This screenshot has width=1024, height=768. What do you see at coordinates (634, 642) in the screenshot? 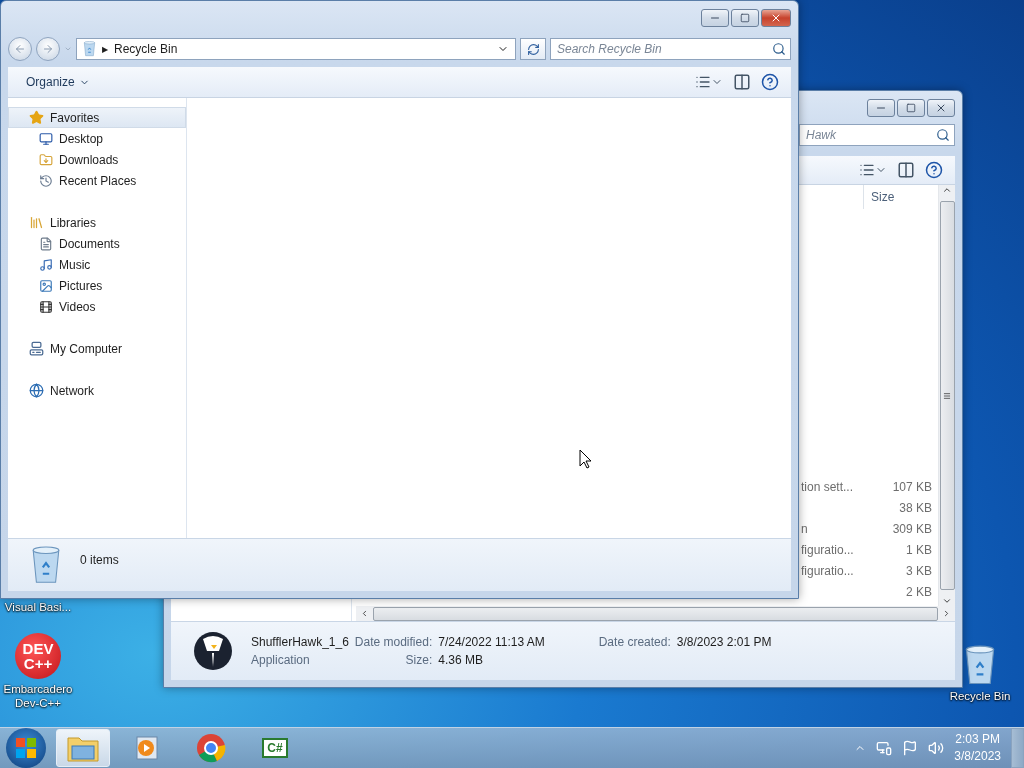
I see `detail-label: Date created:` at bounding box center [634, 642].